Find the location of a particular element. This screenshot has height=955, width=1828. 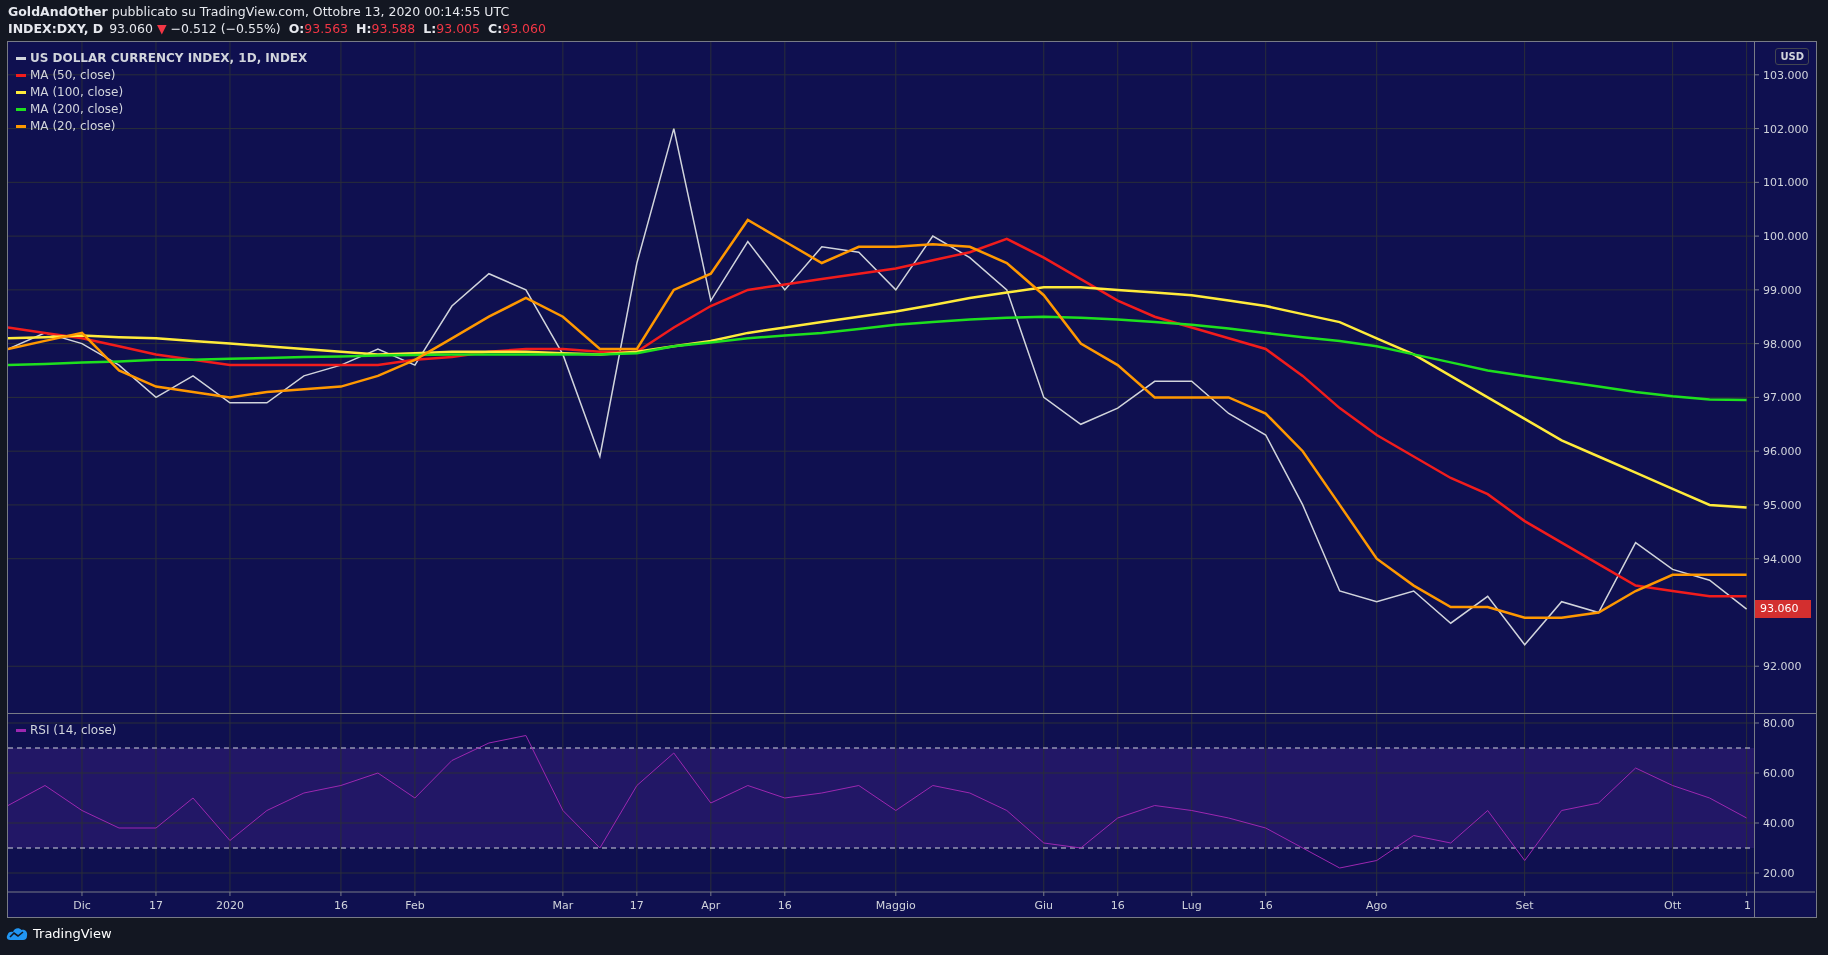

axis-tick-label: 92.000 is located at coordinates (1782, 667).